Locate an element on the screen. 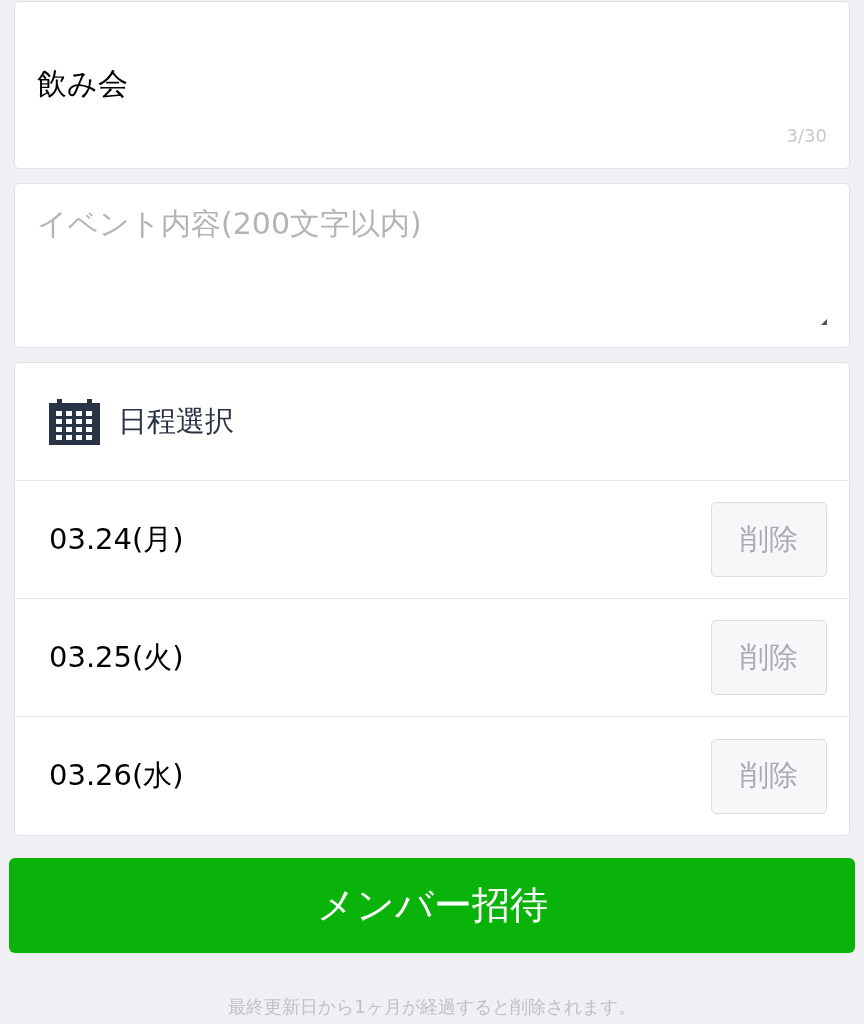 Image resolution: width=864 pixels, height=1024 pixels. date-label: 03.26(水) is located at coordinates (116, 775).